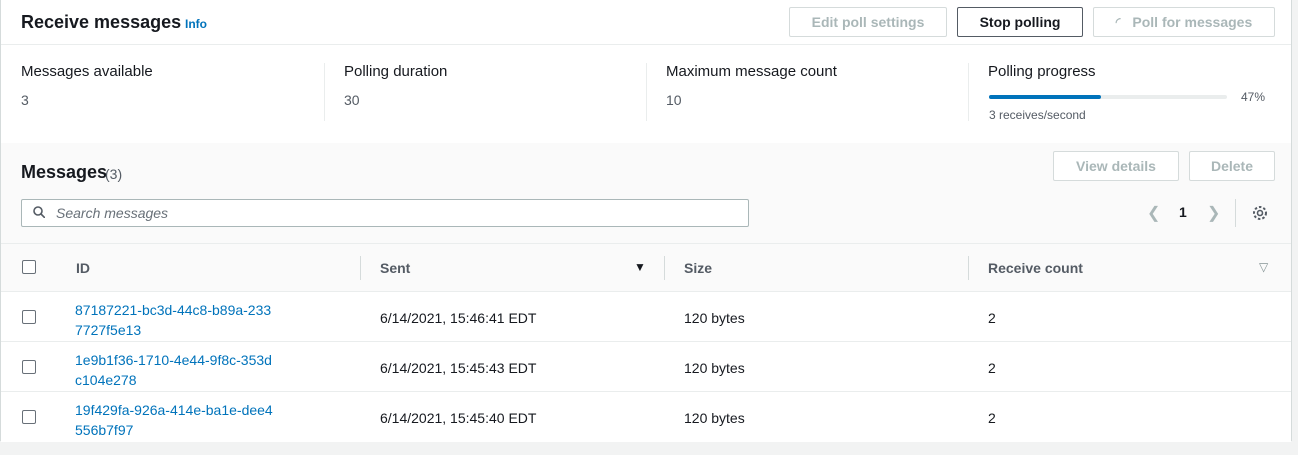 This screenshot has height=455, width=1298. What do you see at coordinates (674, 100) in the screenshot?
I see `stat-value: 10` at bounding box center [674, 100].